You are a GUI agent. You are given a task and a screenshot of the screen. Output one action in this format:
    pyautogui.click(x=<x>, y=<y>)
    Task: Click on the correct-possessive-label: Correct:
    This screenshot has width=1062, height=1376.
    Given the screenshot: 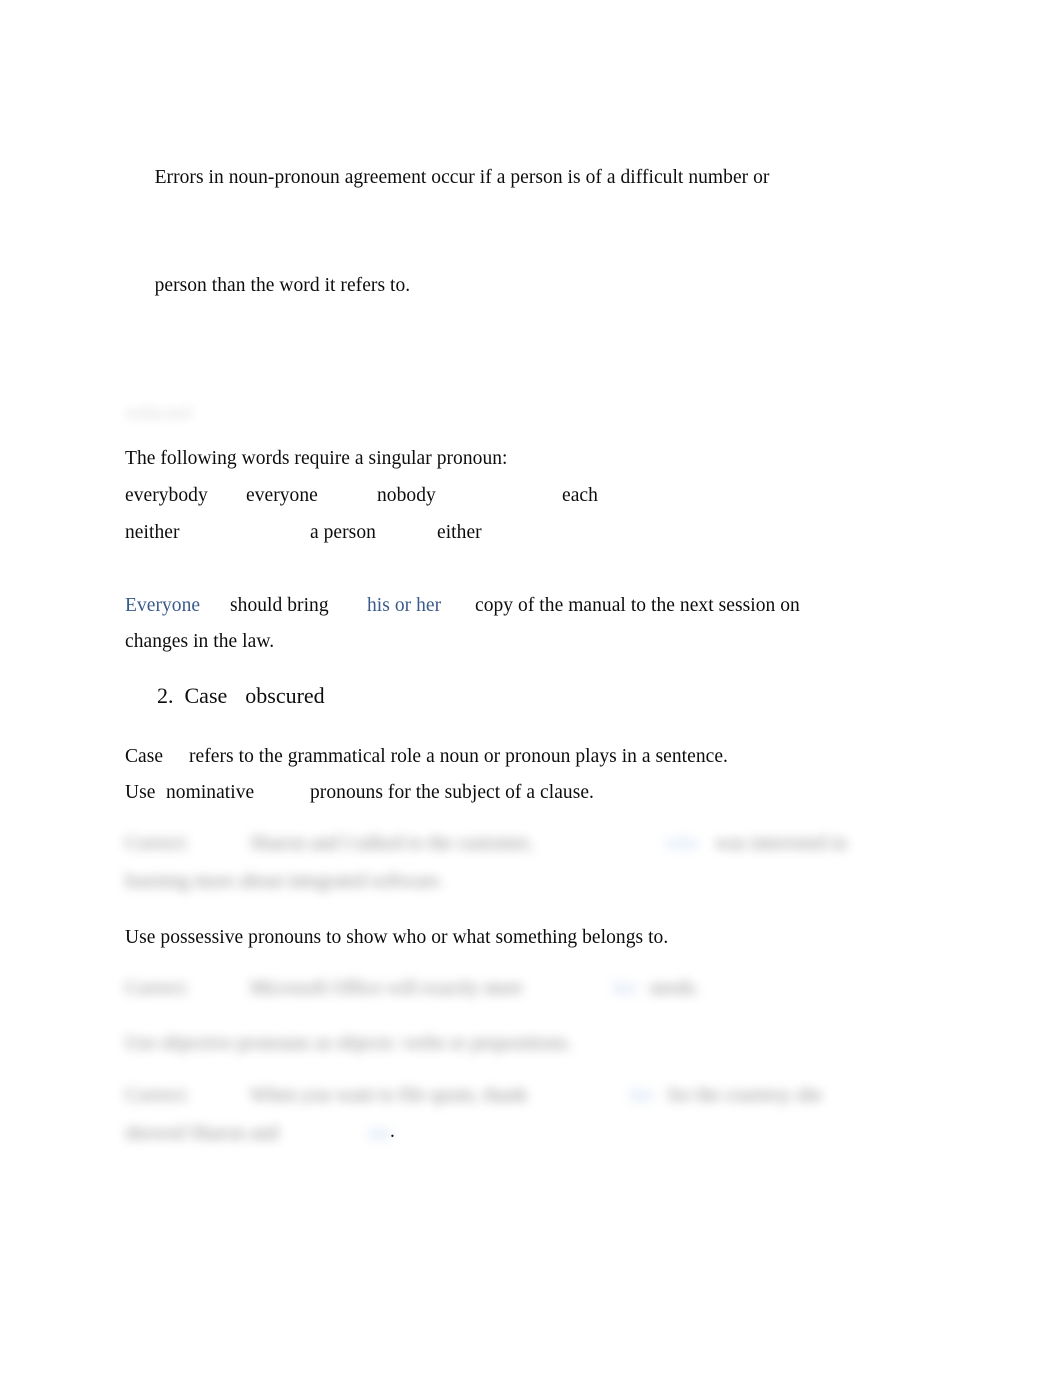 What is the action you would take?
    pyautogui.click(x=157, y=988)
    